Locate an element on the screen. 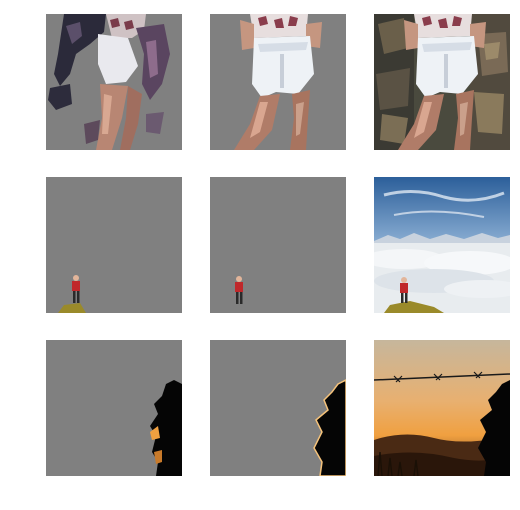 Image resolution: width=520 pixels, height=510 pixels. hiker-mask-2-image is located at coordinates (278, 245).